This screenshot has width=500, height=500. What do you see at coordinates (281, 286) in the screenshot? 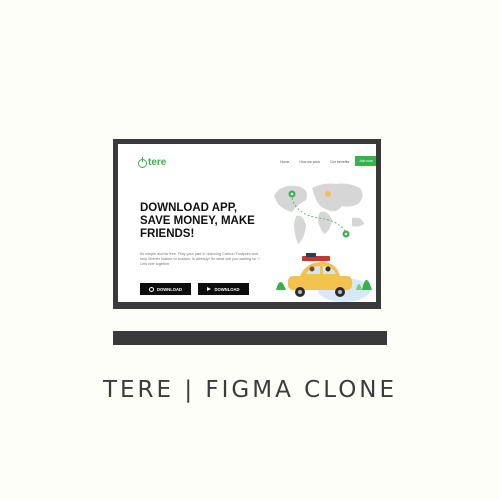
I see `plant-left` at bounding box center [281, 286].